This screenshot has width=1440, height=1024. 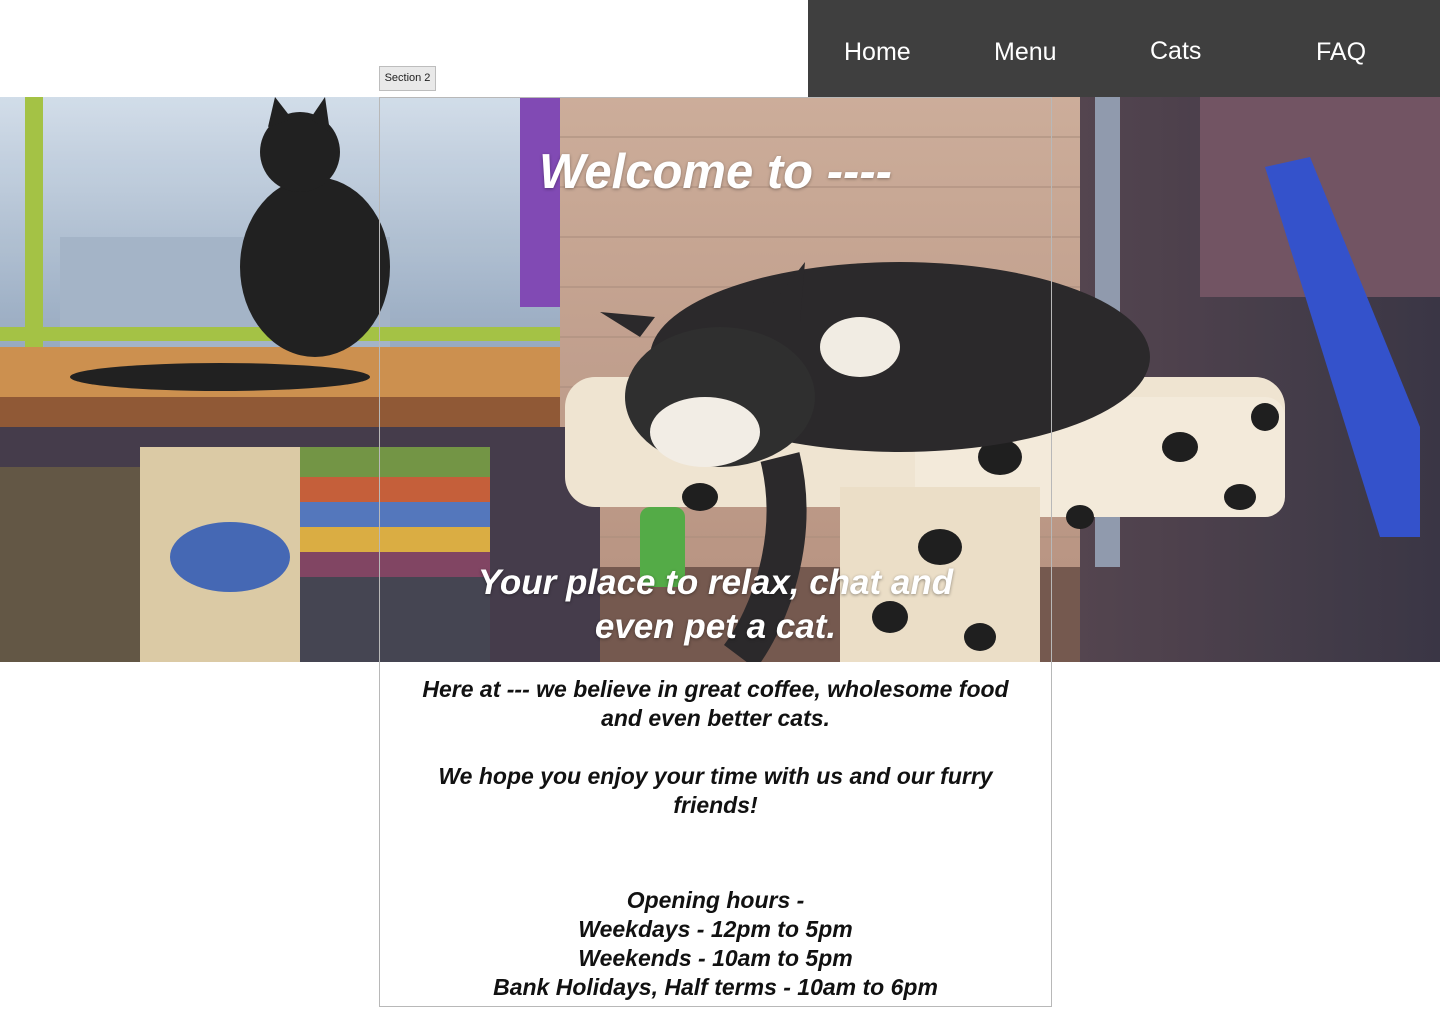 What do you see at coordinates (715, 718) in the screenshot?
I see `intro-line-2: and even better cats.` at bounding box center [715, 718].